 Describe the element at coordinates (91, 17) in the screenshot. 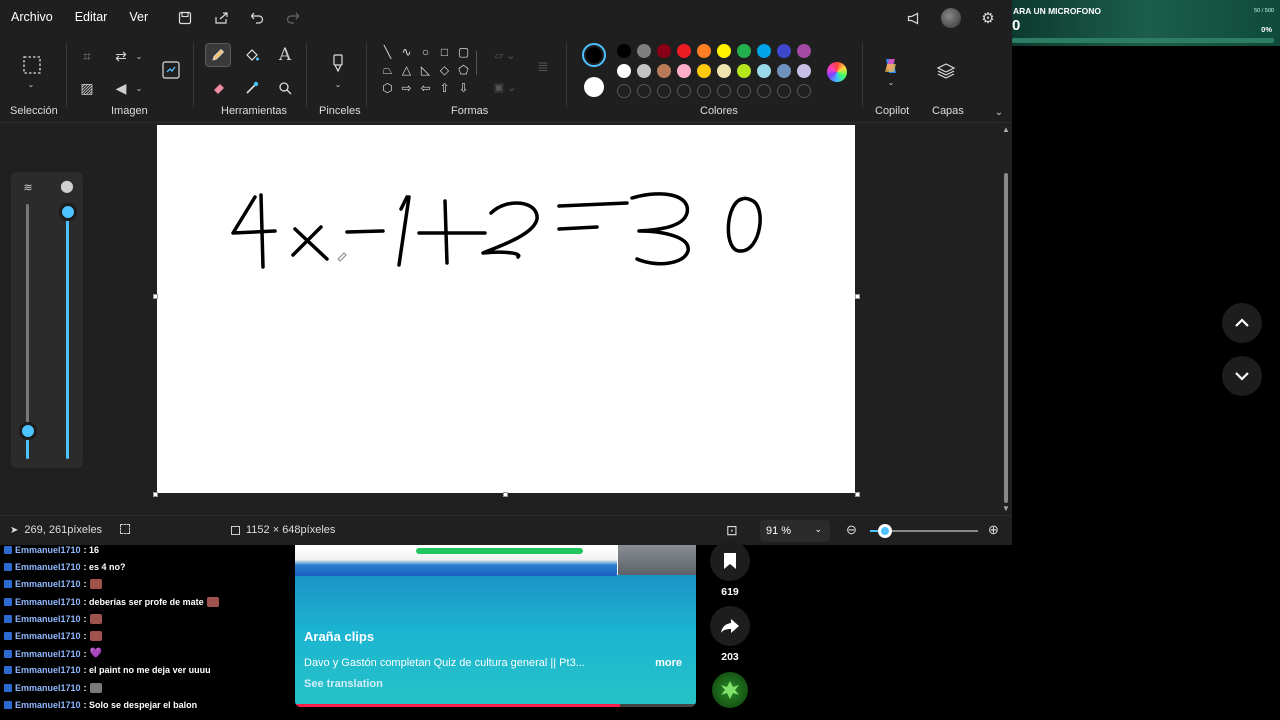

I see `menu-editar: Editar` at that location.